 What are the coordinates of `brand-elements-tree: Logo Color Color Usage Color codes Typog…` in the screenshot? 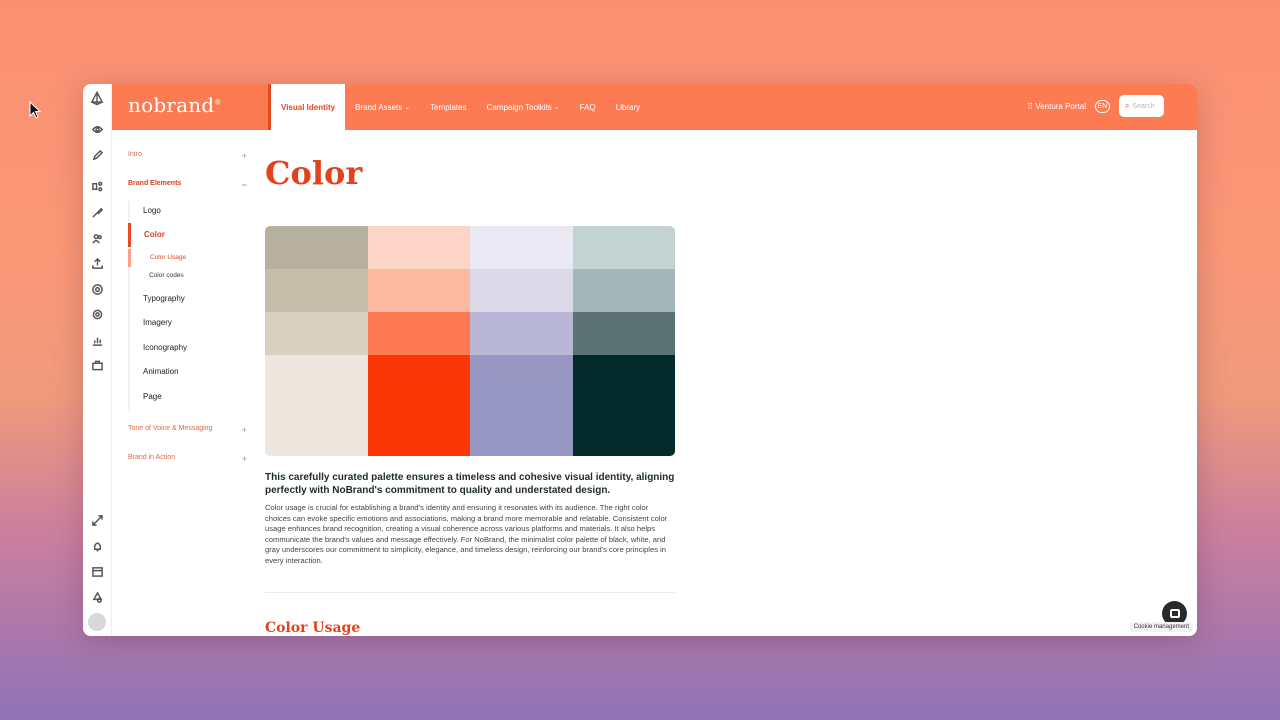 It's located at (189, 306).